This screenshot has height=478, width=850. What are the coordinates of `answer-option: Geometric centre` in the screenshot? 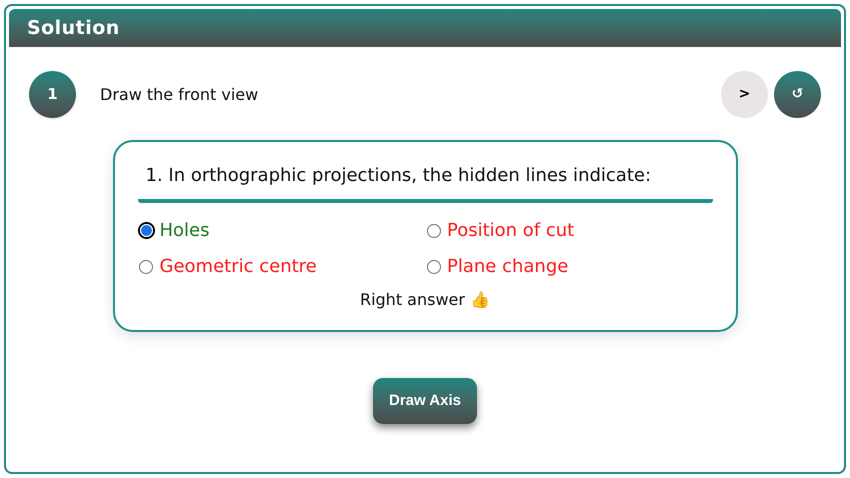 It's located at (281, 266).